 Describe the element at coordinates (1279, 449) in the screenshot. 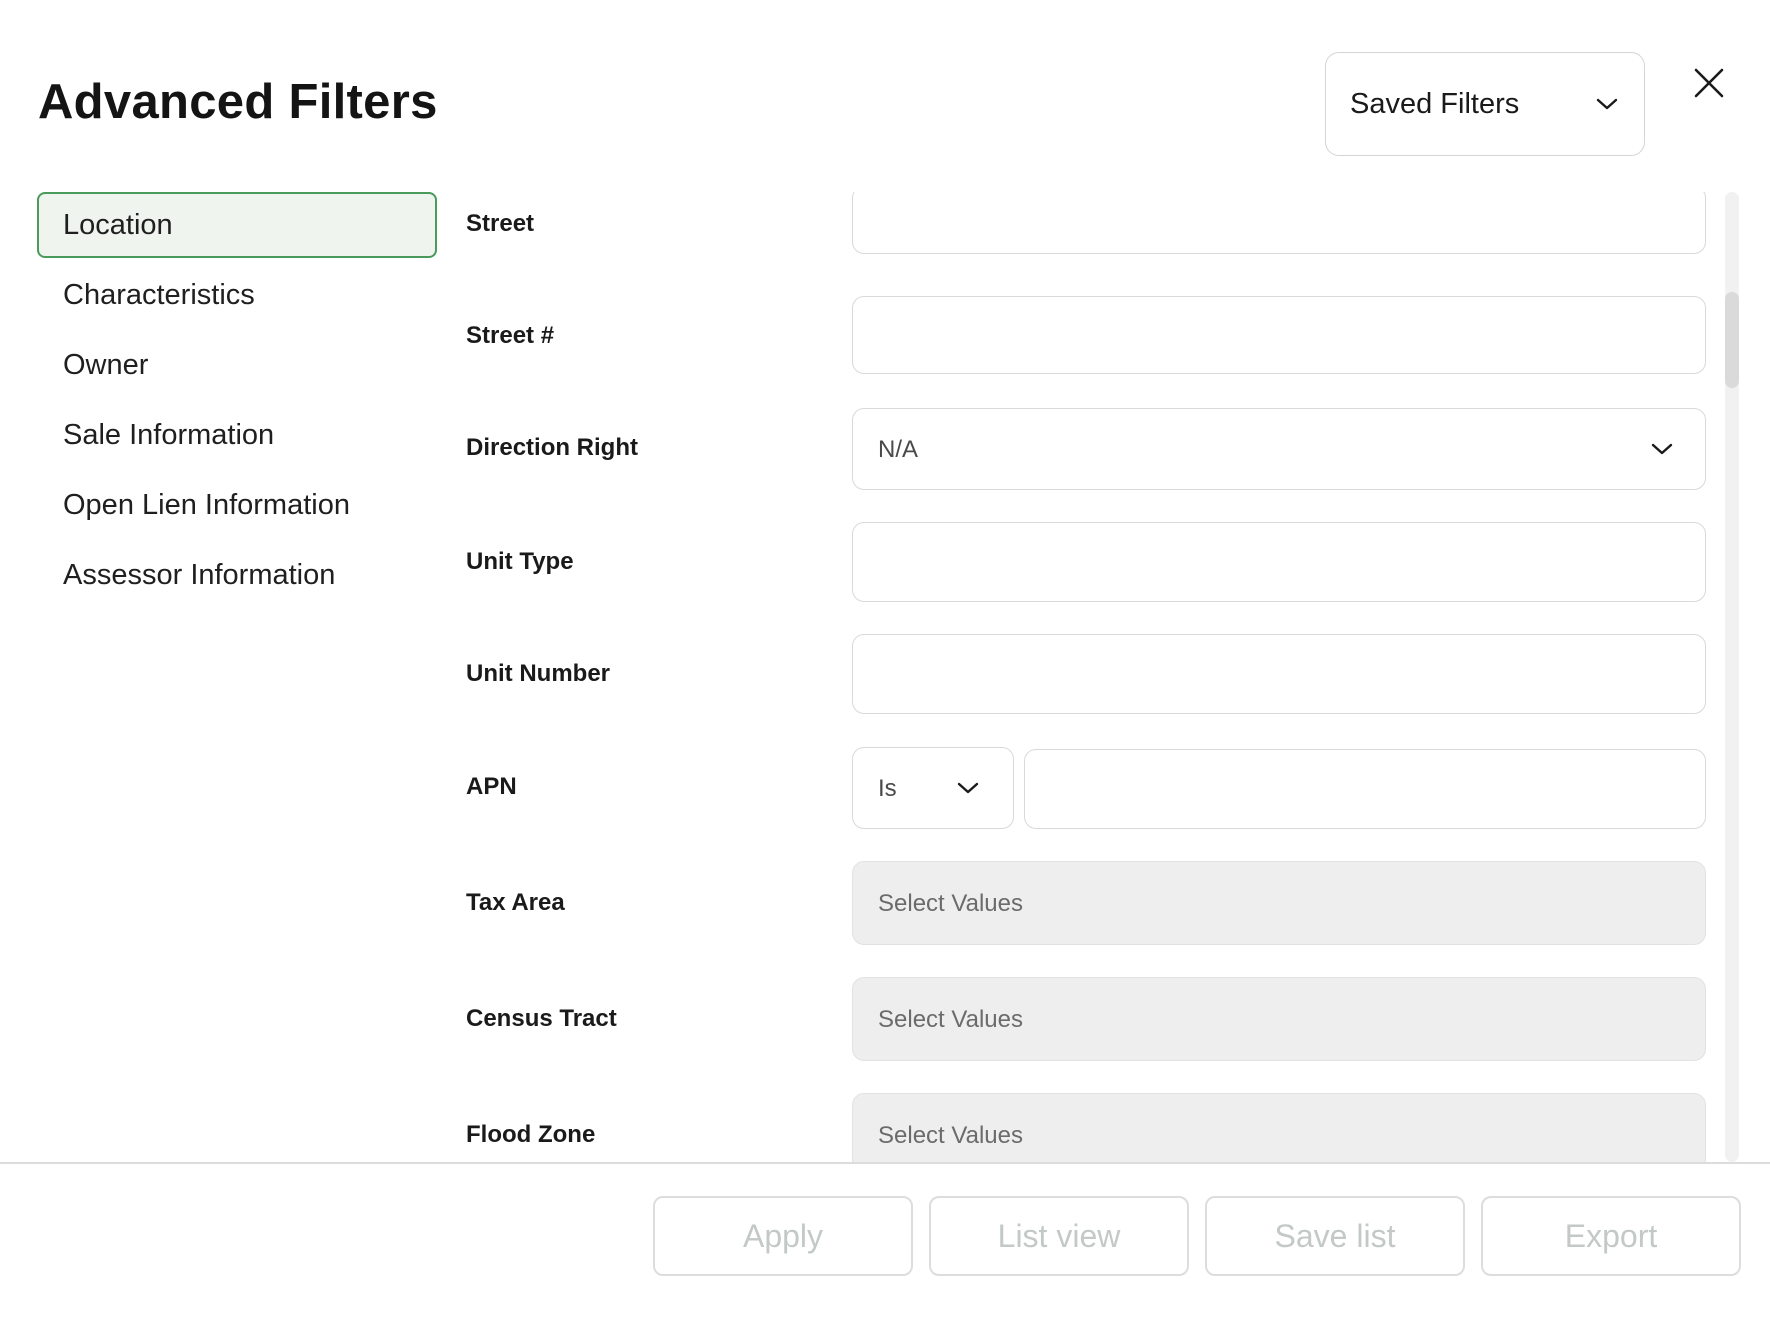

I see `direction-right-select: N/A` at that location.